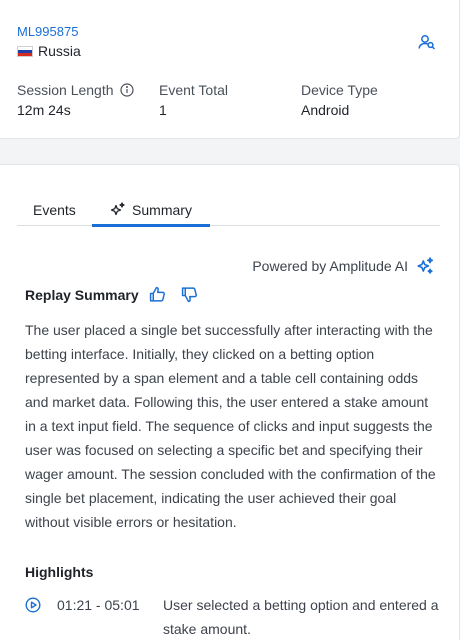 The image size is (460, 640). I want to click on country-name: Russia, so click(59, 51).